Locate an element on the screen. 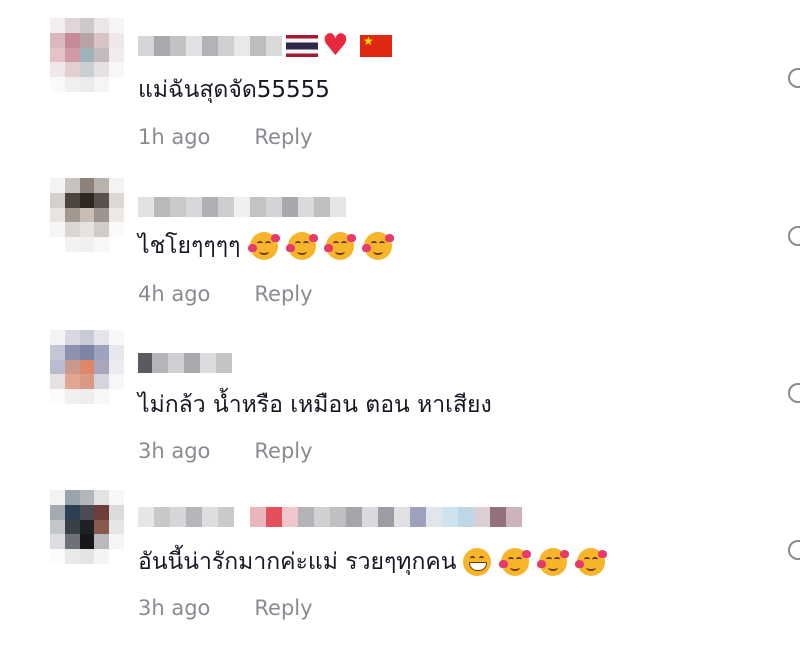  comment-text: อันนี้น่ารักมากค่ะแม่ รวยๆทุกคน is located at coordinates (372, 562).